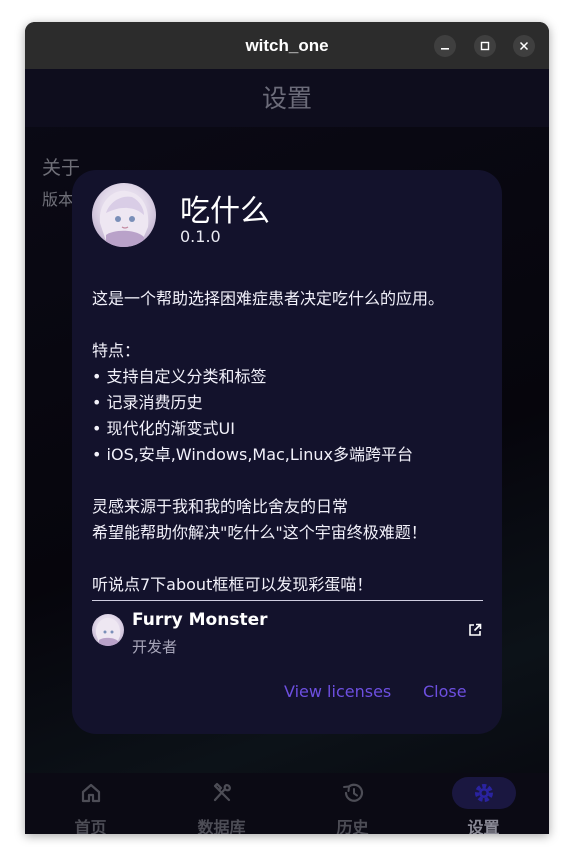 The width and height of the screenshot is (574, 863). Describe the element at coordinates (445, 46) in the screenshot. I see `minimize-button` at that location.